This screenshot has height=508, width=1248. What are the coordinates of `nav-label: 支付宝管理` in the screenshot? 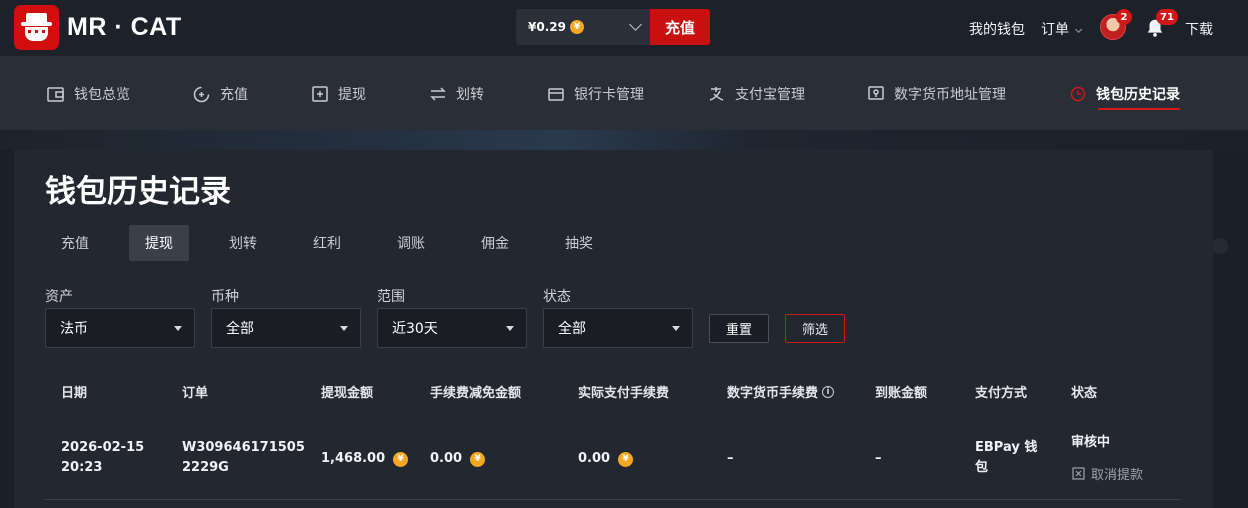 It's located at (770, 95).